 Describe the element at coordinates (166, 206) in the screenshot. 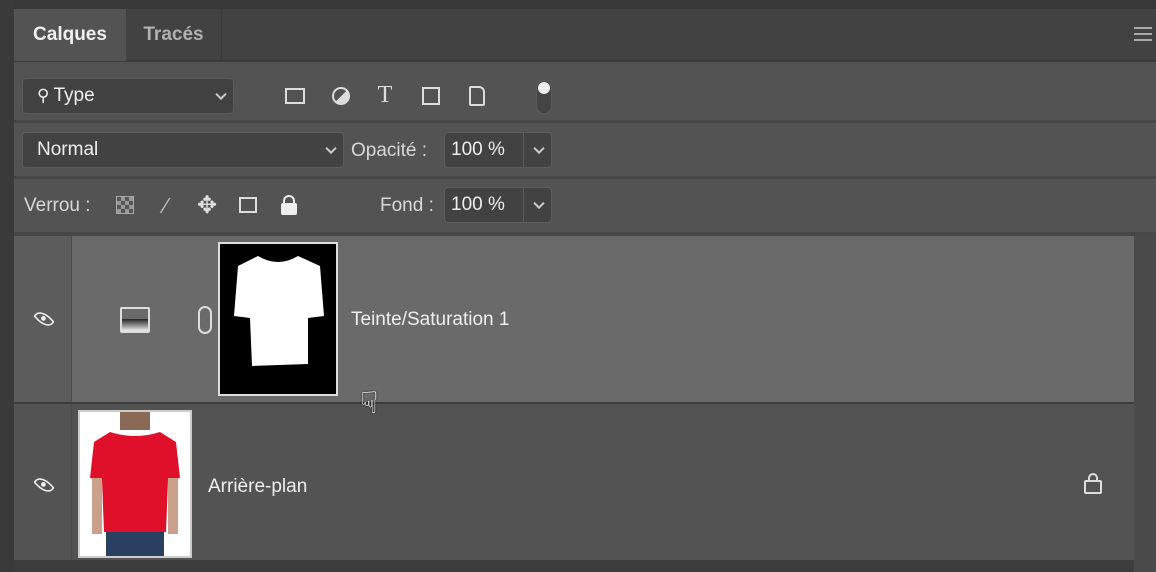

I see `lock-paint-icon: ∕` at that location.